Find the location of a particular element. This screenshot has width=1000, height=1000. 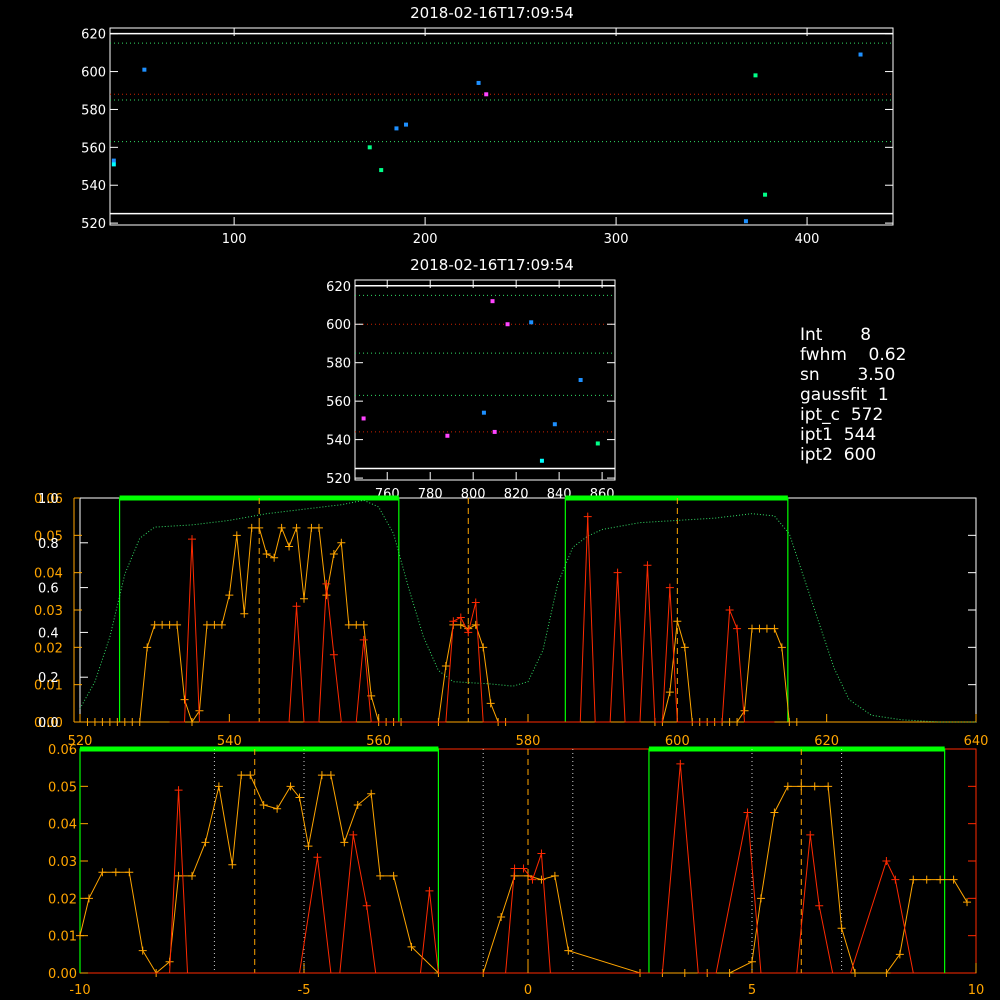

x-tick-label: 300 is located at coordinates (616, 239).